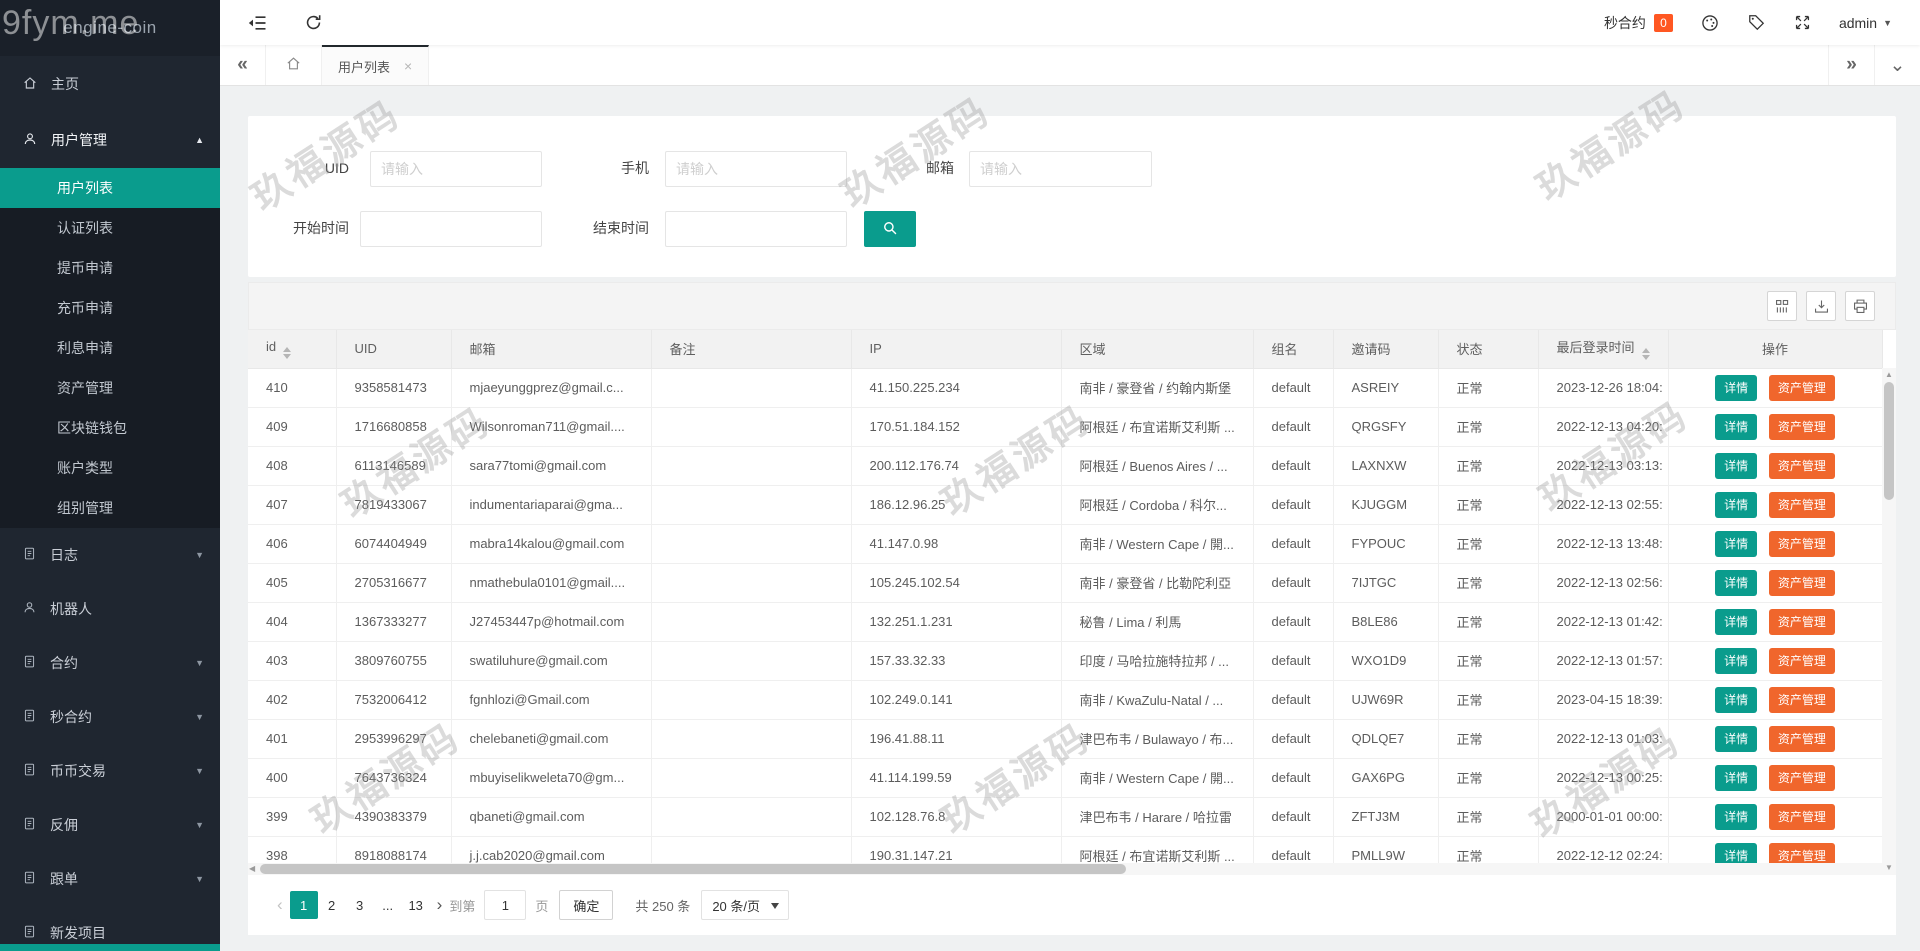  Describe the element at coordinates (1488, 622) in the screenshot. I see `cell-status: 正常` at that location.